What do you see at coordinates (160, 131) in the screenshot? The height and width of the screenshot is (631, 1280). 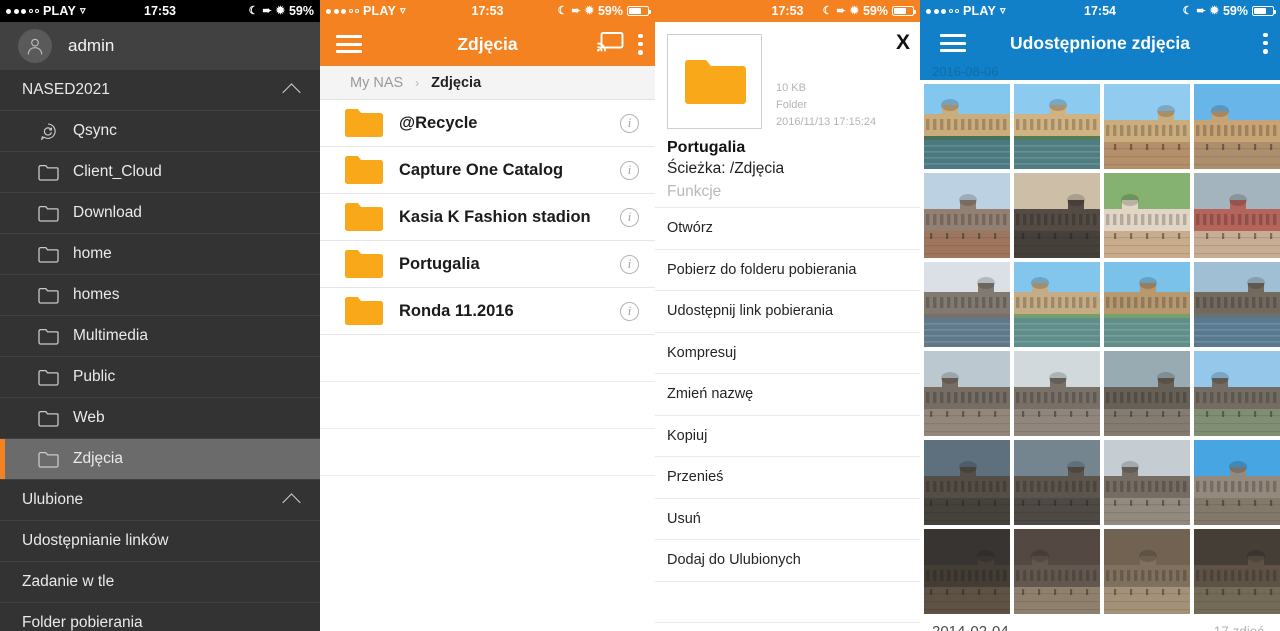 I see `sidebar-item-qsync: Qsync` at bounding box center [160, 131].